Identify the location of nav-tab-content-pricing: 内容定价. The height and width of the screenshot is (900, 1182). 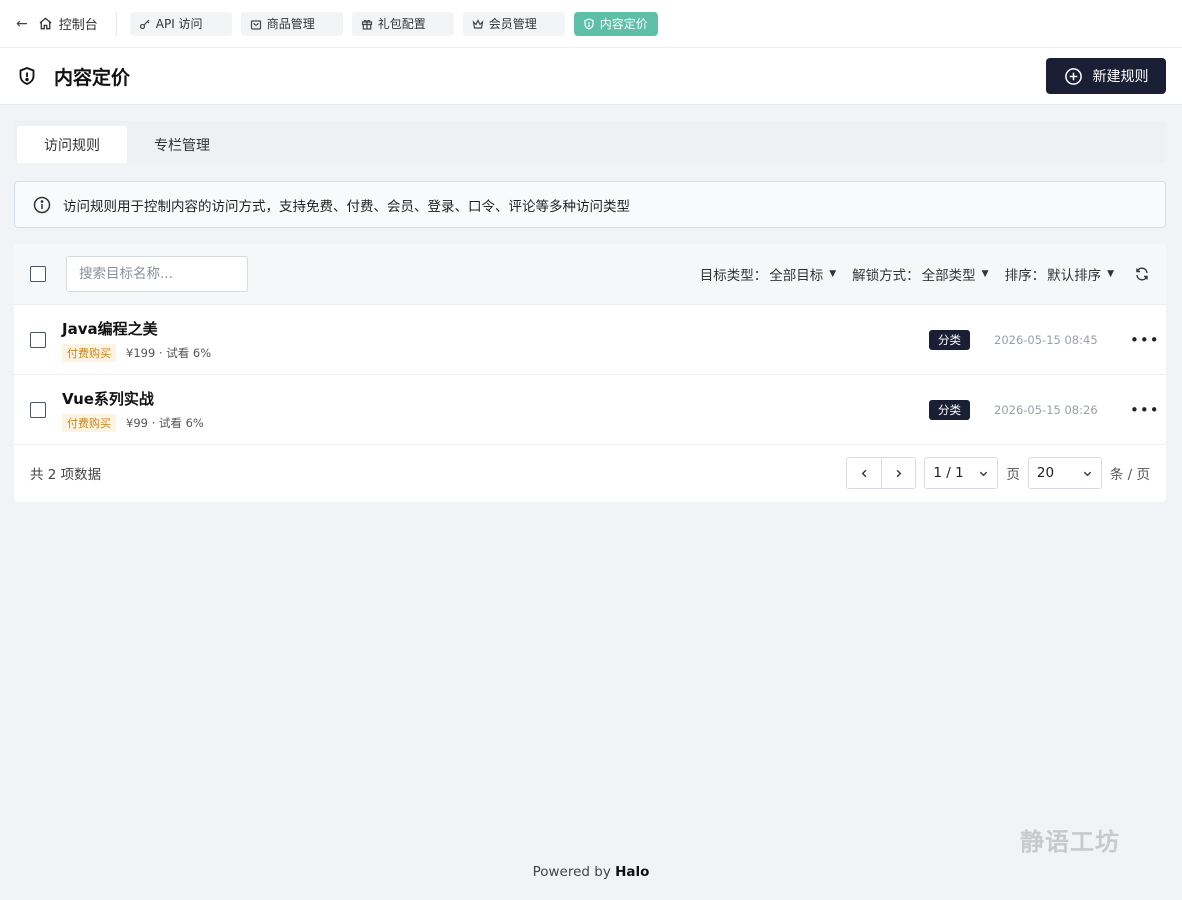
(615, 23).